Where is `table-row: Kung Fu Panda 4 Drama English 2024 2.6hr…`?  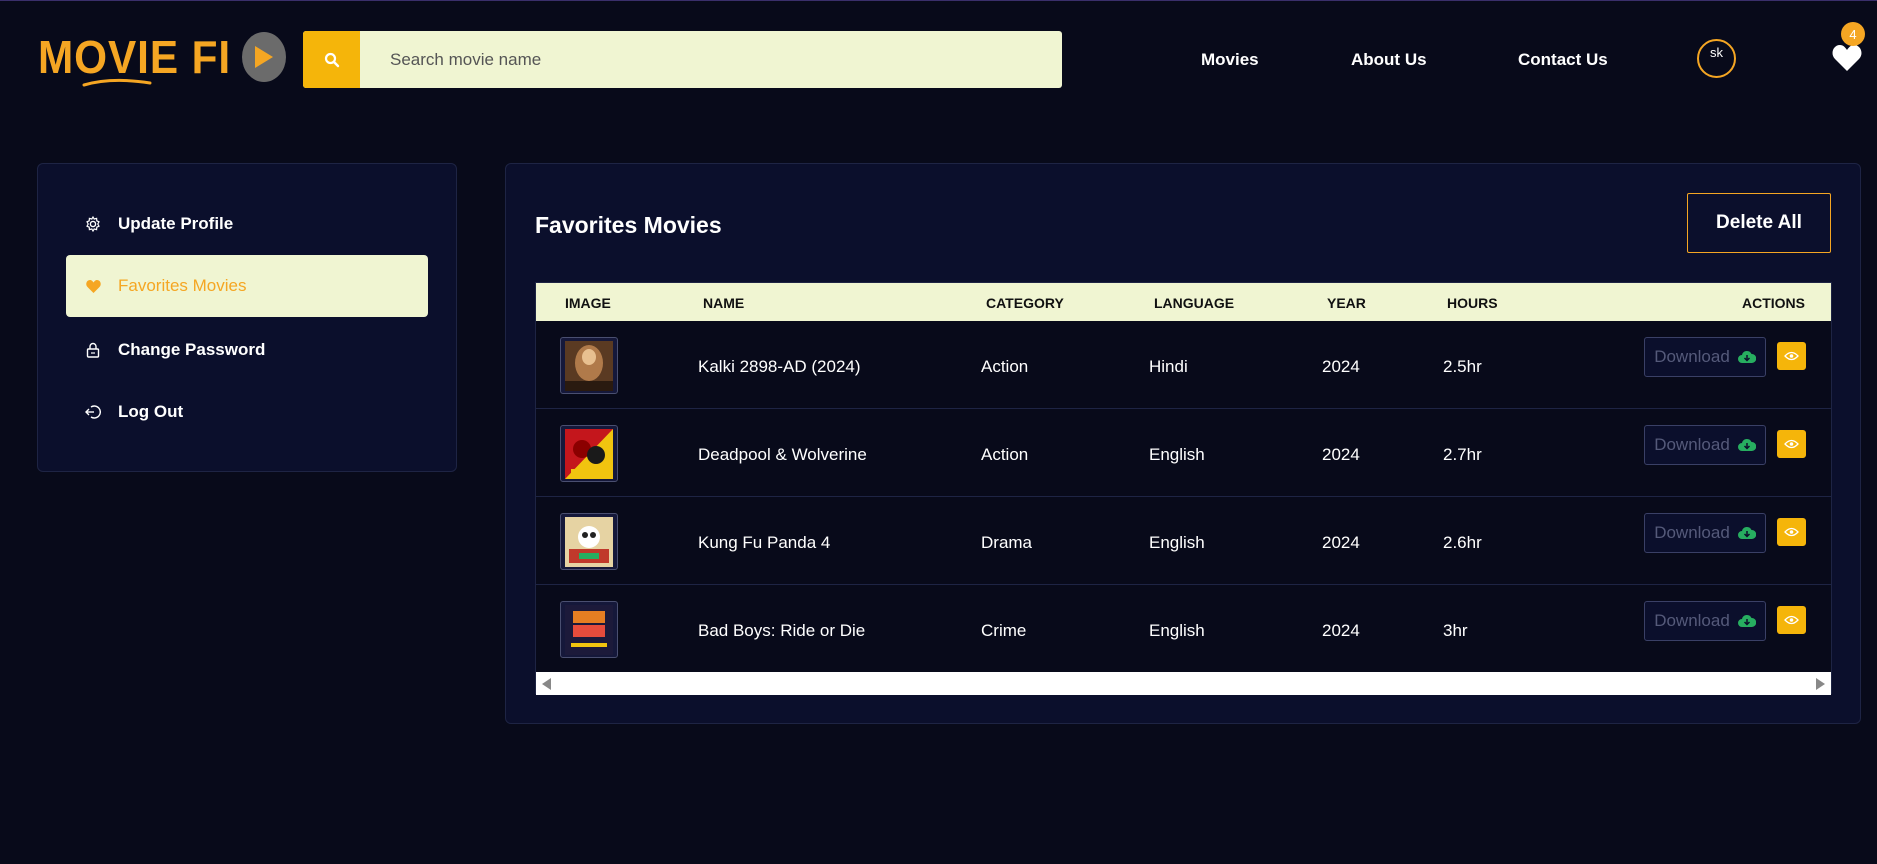 table-row: Kung Fu Panda 4 Drama English 2024 2.6hr… is located at coordinates (1183, 541).